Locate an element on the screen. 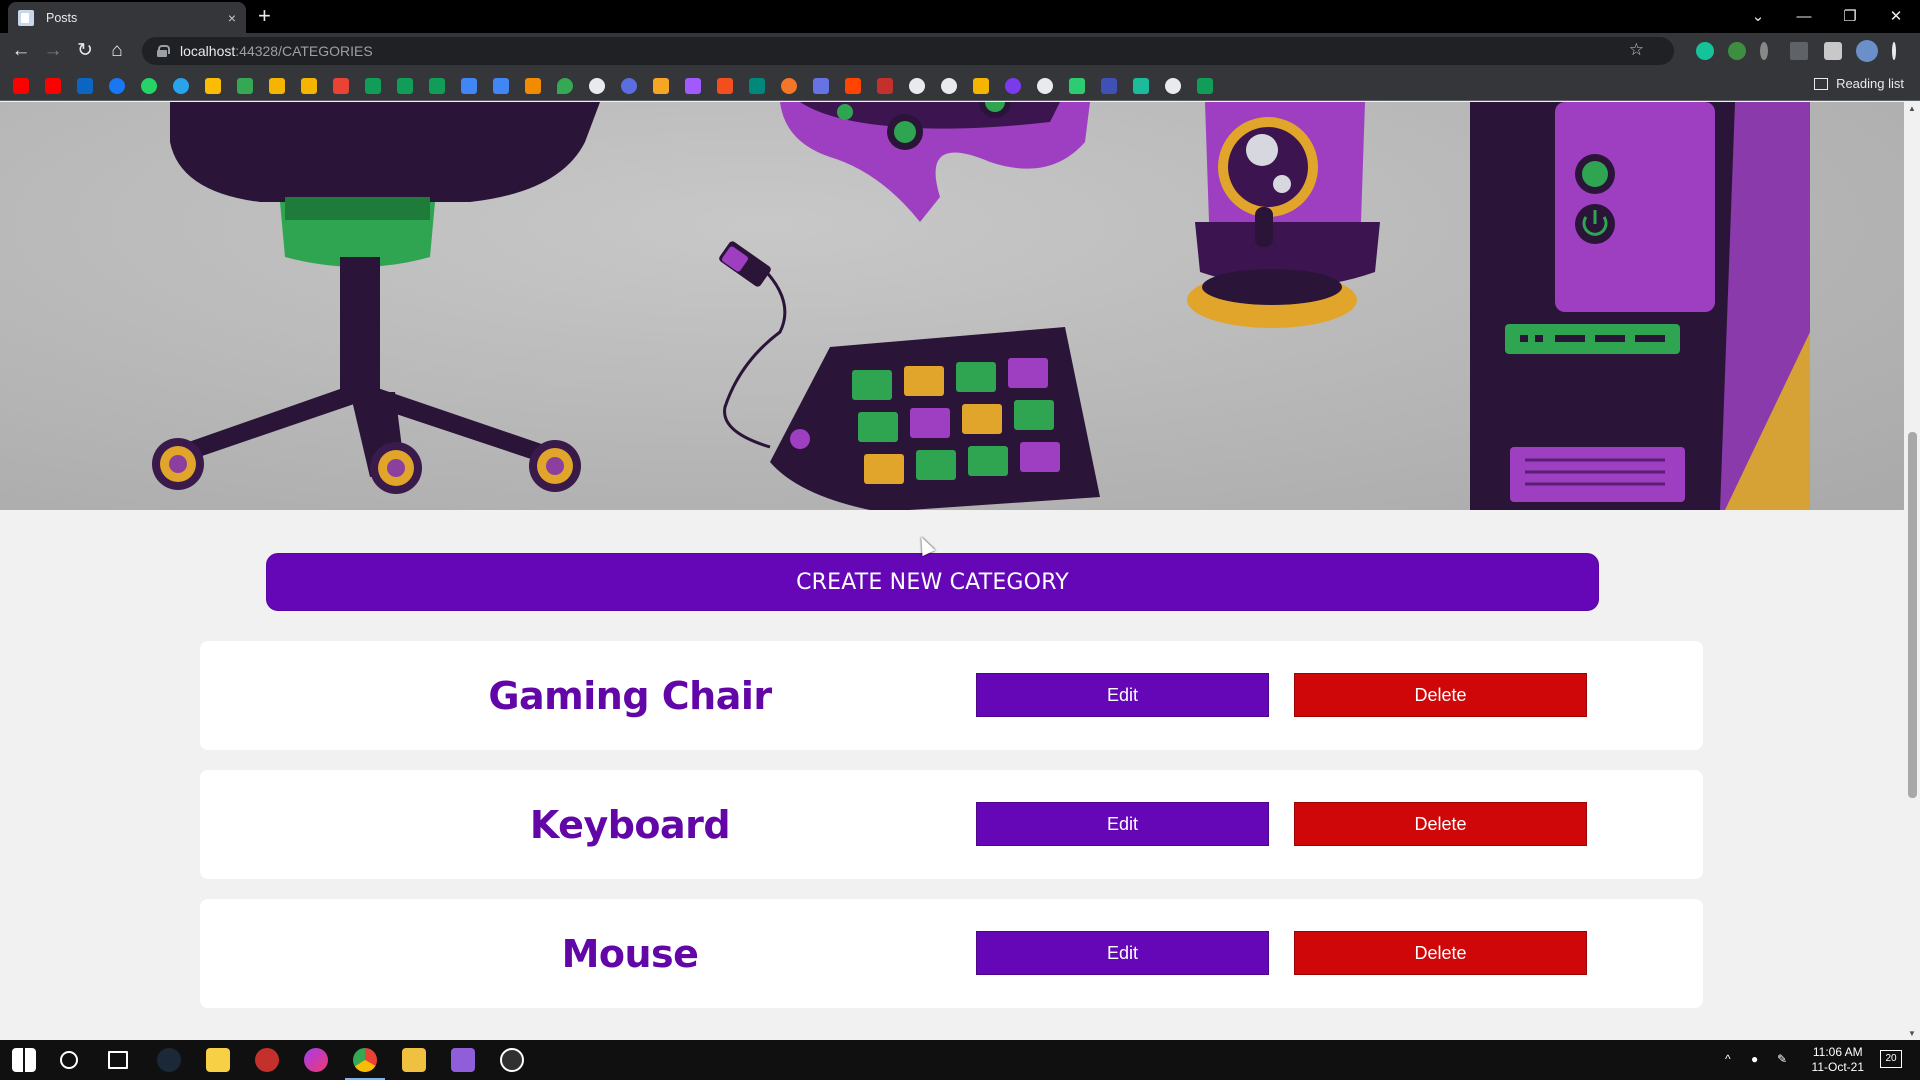 This screenshot has height=1080, width=1920. clock: 11:06 AM 11-Oct-21 is located at coordinates (1838, 1060).